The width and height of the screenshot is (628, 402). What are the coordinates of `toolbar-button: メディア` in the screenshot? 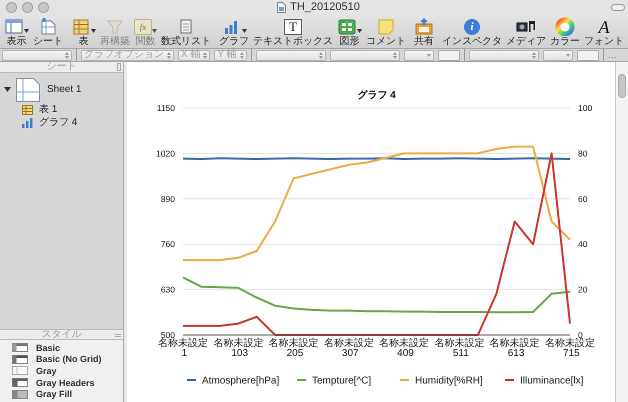 It's located at (526, 31).